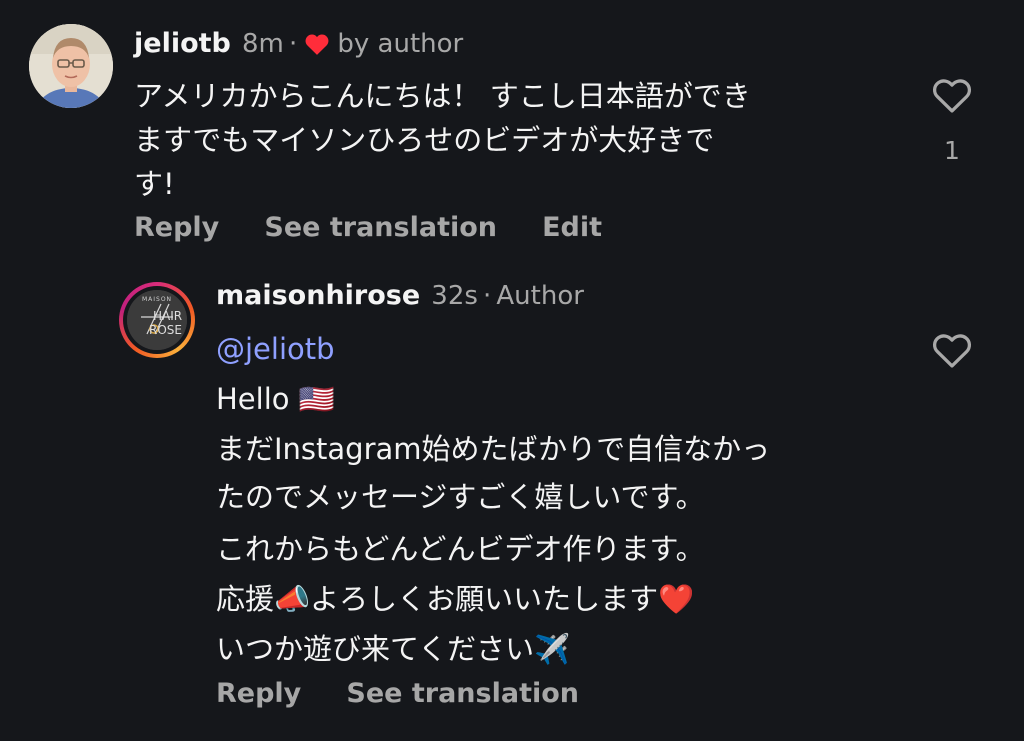 Image resolution: width=1024 pixels, height=741 pixels. What do you see at coordinates (952, 150) in the screenshot?
I see `like-count: 1` at bounding box center [952, 150].